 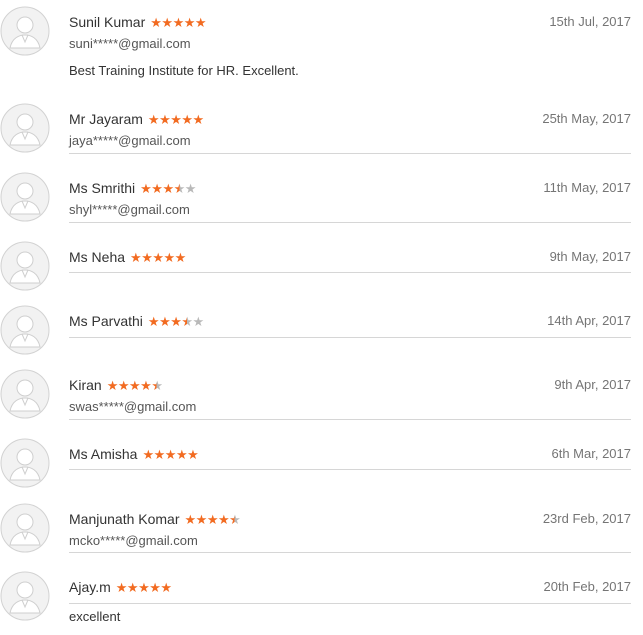 What do you see at coordinates (90, 587) in the screenshot?
I see `reviewer-name: Ajay.m` at bounding box center [90, 587].